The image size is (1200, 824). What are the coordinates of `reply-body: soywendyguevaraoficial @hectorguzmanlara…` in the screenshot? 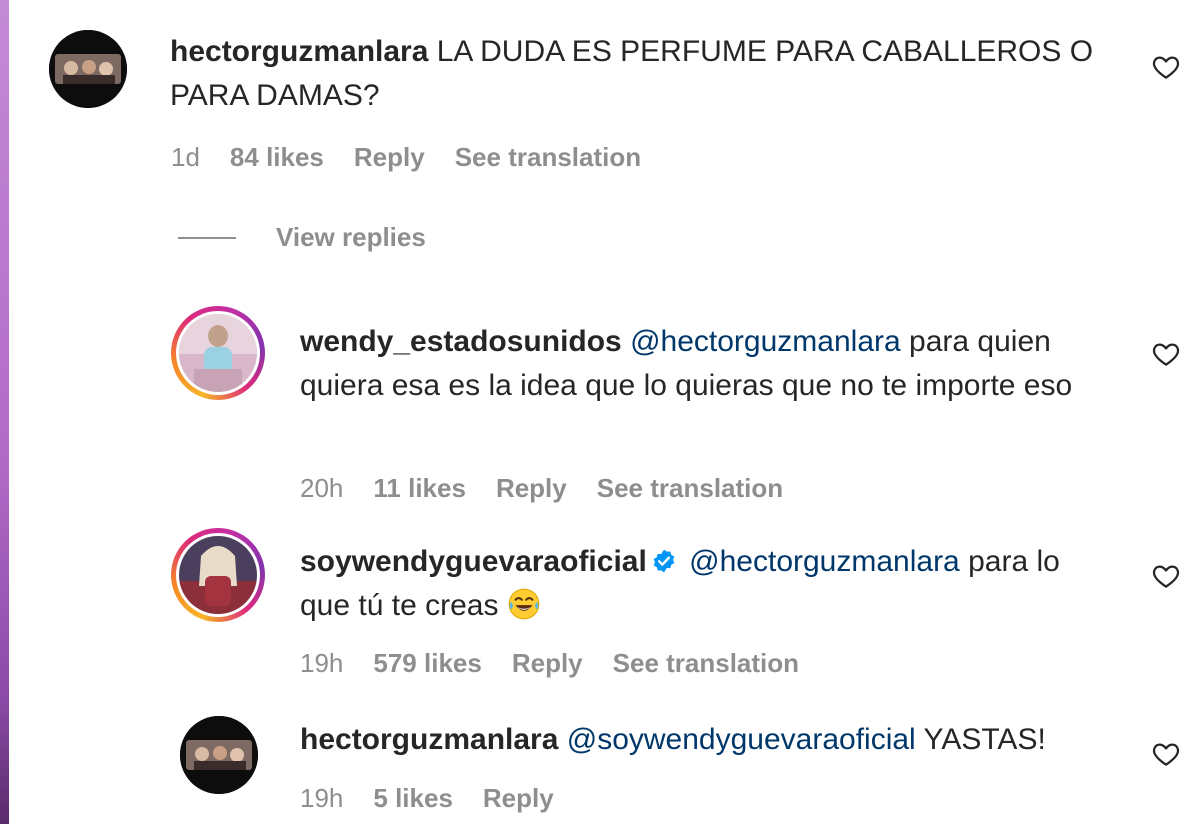 It's located at (695, 584).